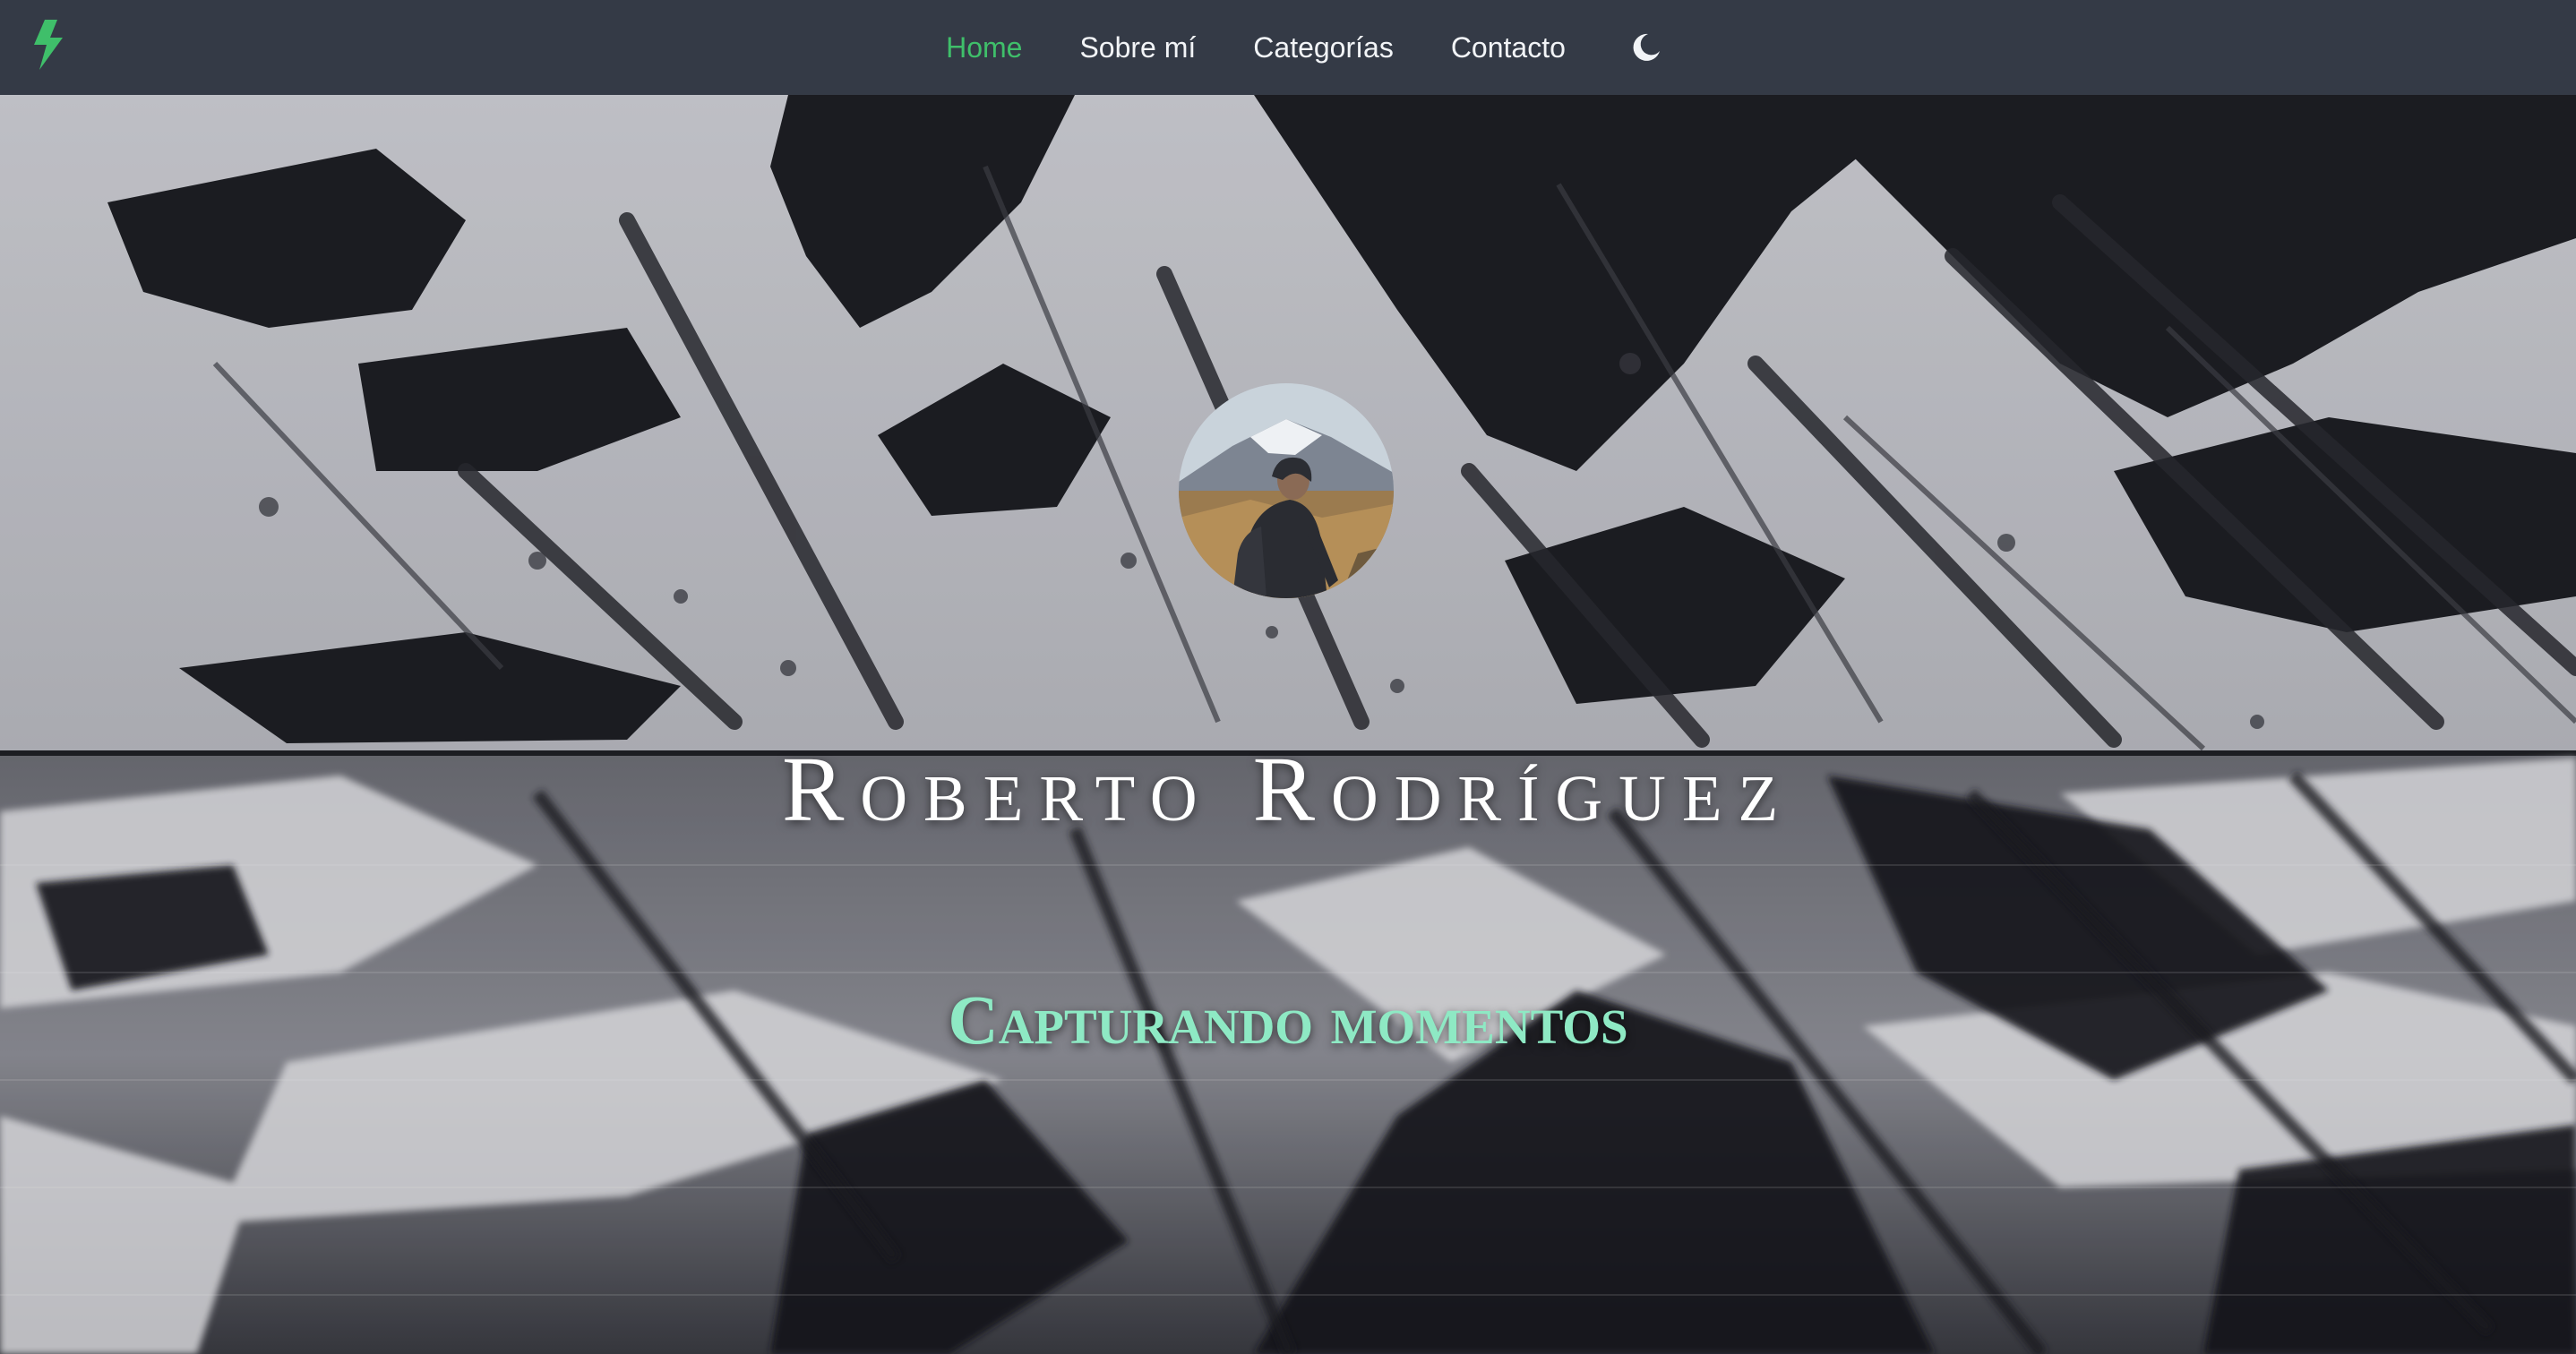  Describe the element at coordinates (1288, 789) in the screenshot. I see `hero-title: Roberto Rodríguez` at that location.